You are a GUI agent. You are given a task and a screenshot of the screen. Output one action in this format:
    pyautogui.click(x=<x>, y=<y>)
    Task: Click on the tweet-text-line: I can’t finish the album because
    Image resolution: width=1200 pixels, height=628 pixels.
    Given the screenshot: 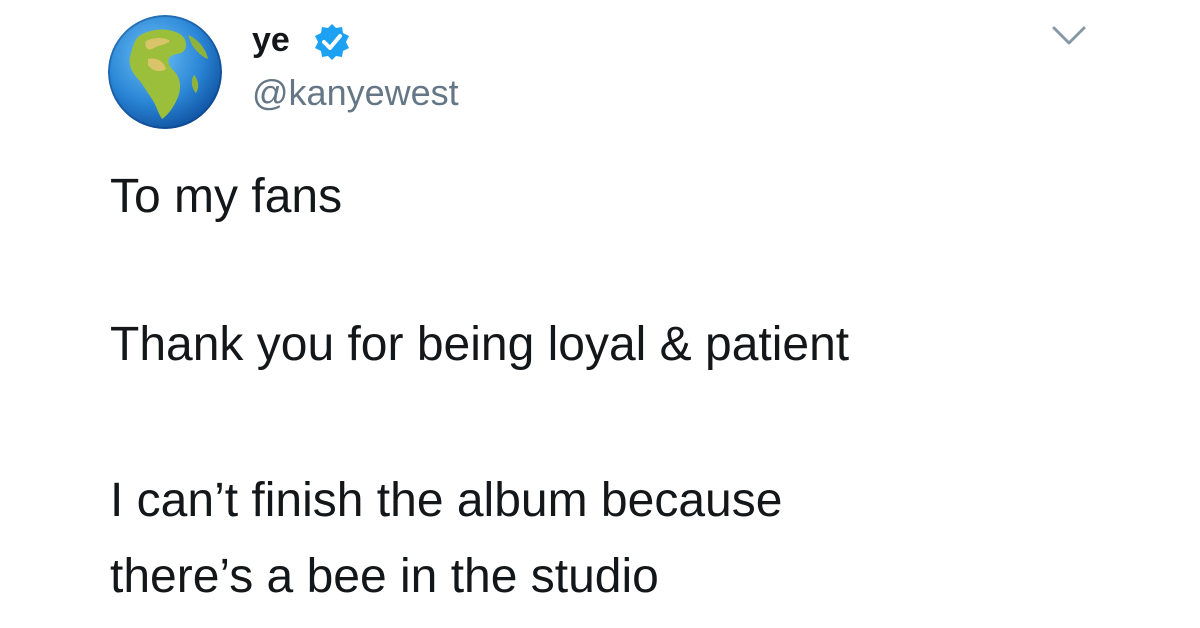 What is the action you would take?
    pyautogui.click(x=446, y=500)
    